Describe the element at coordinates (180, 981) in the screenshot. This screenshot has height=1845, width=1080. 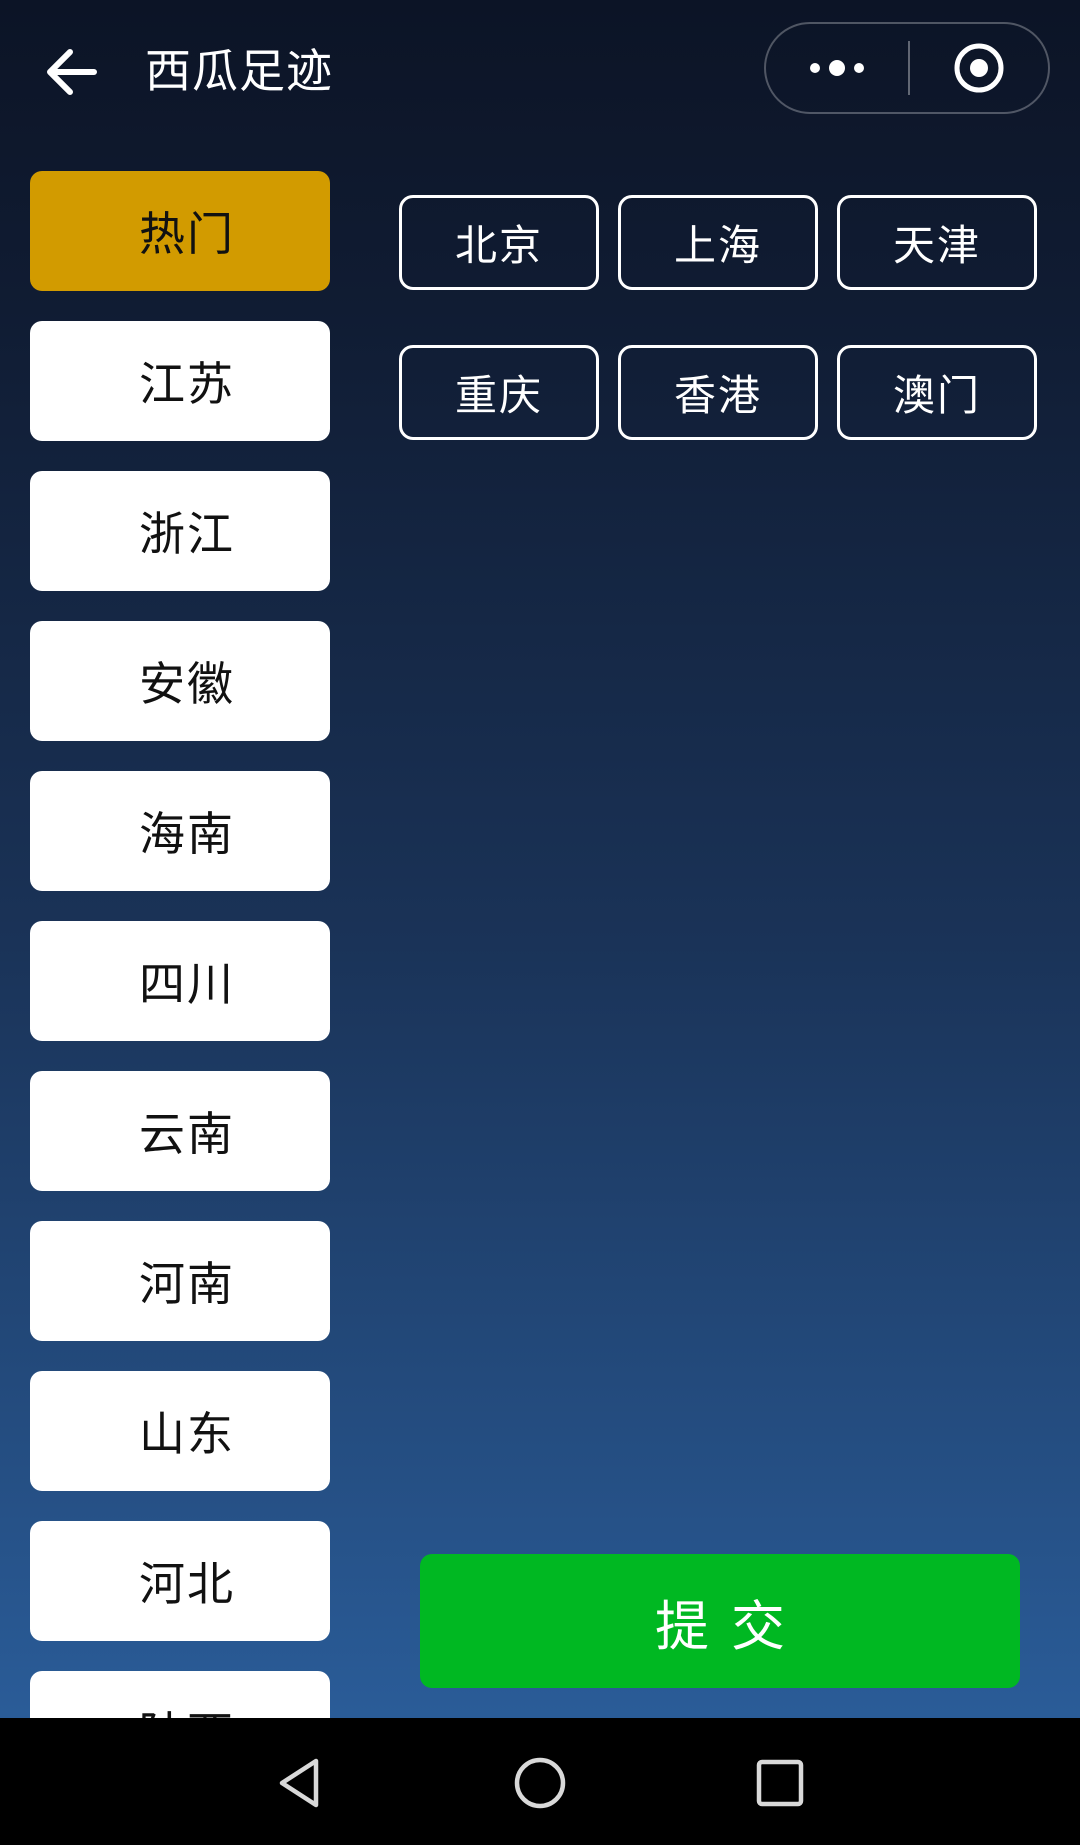
I see `sidebar-item-sichuan: 四川` at that location.